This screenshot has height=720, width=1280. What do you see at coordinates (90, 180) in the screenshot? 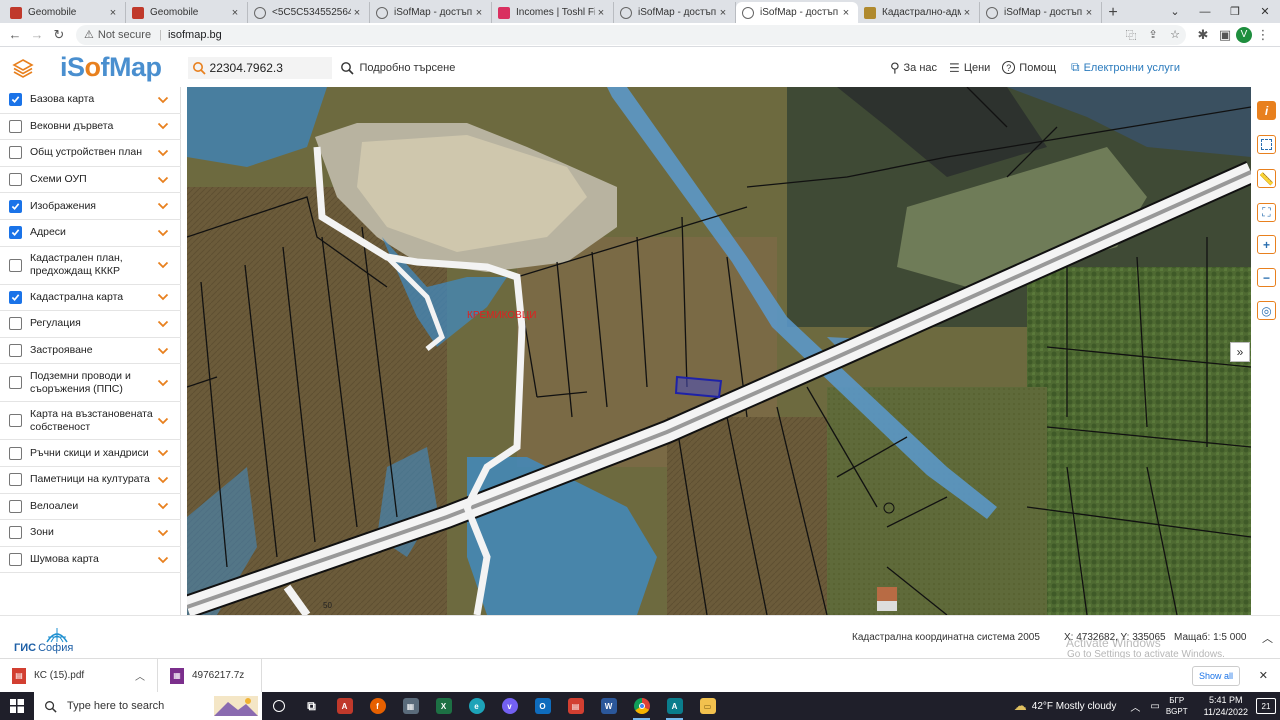
I see `layer-item: Схеми ОУП` at bounding box center [90, 180].